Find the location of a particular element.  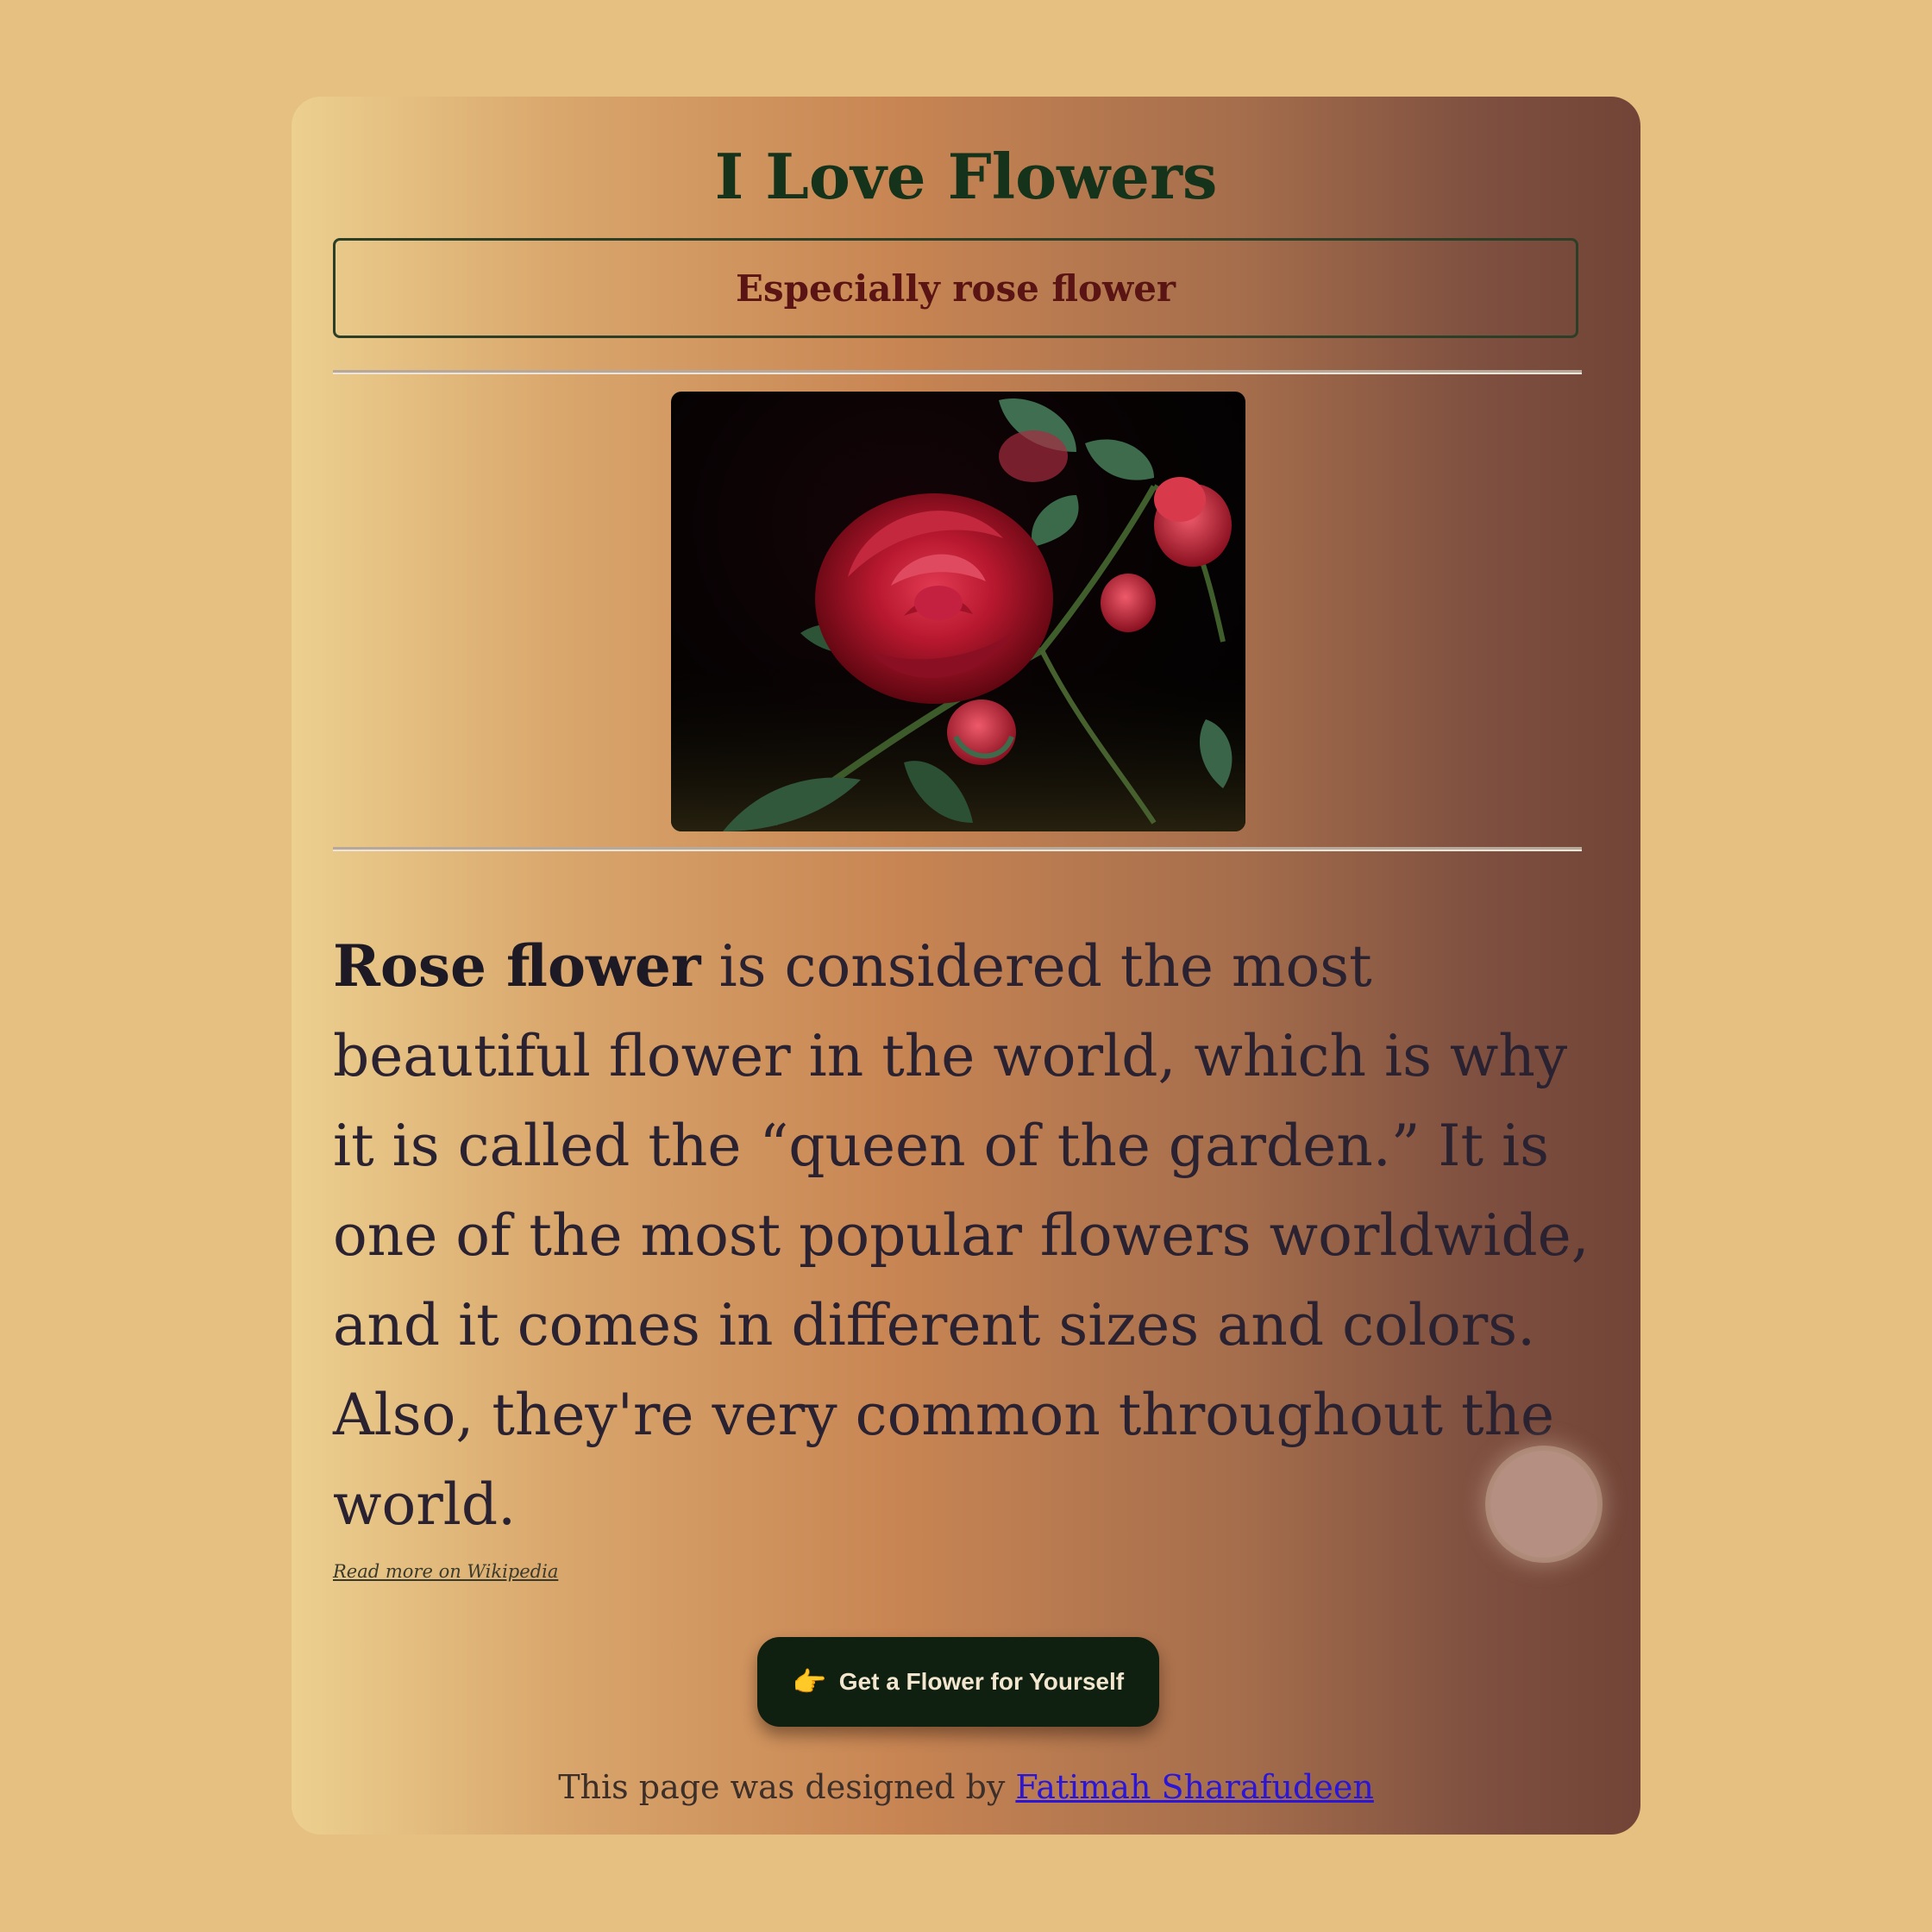

page-title: I Love Flowers is located at coordinates (966, 177).